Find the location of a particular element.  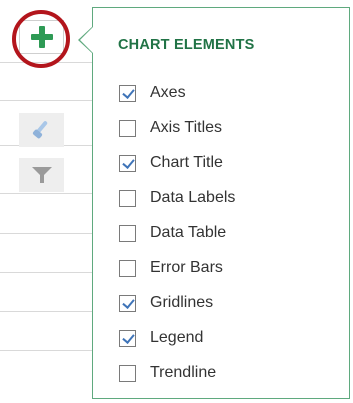

option-label: Legend is located at coordinates (177, 337).